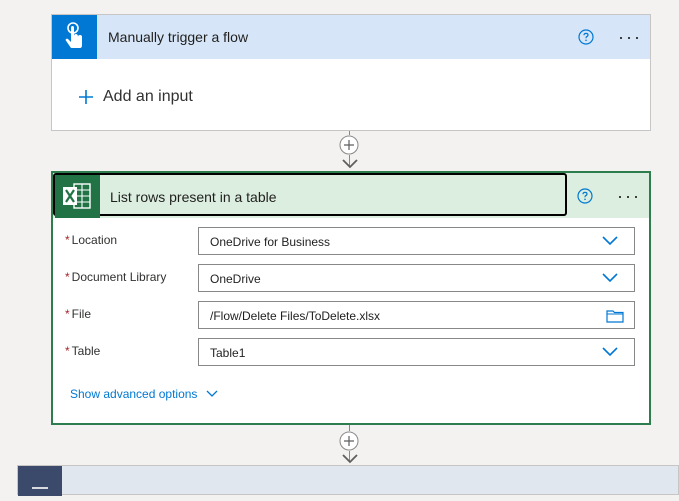 This screenshot has height=501, width=679. Describe the element at coordinates (193, 197) in the screenshot. I see `action-title: List rows present in a table` at that location.